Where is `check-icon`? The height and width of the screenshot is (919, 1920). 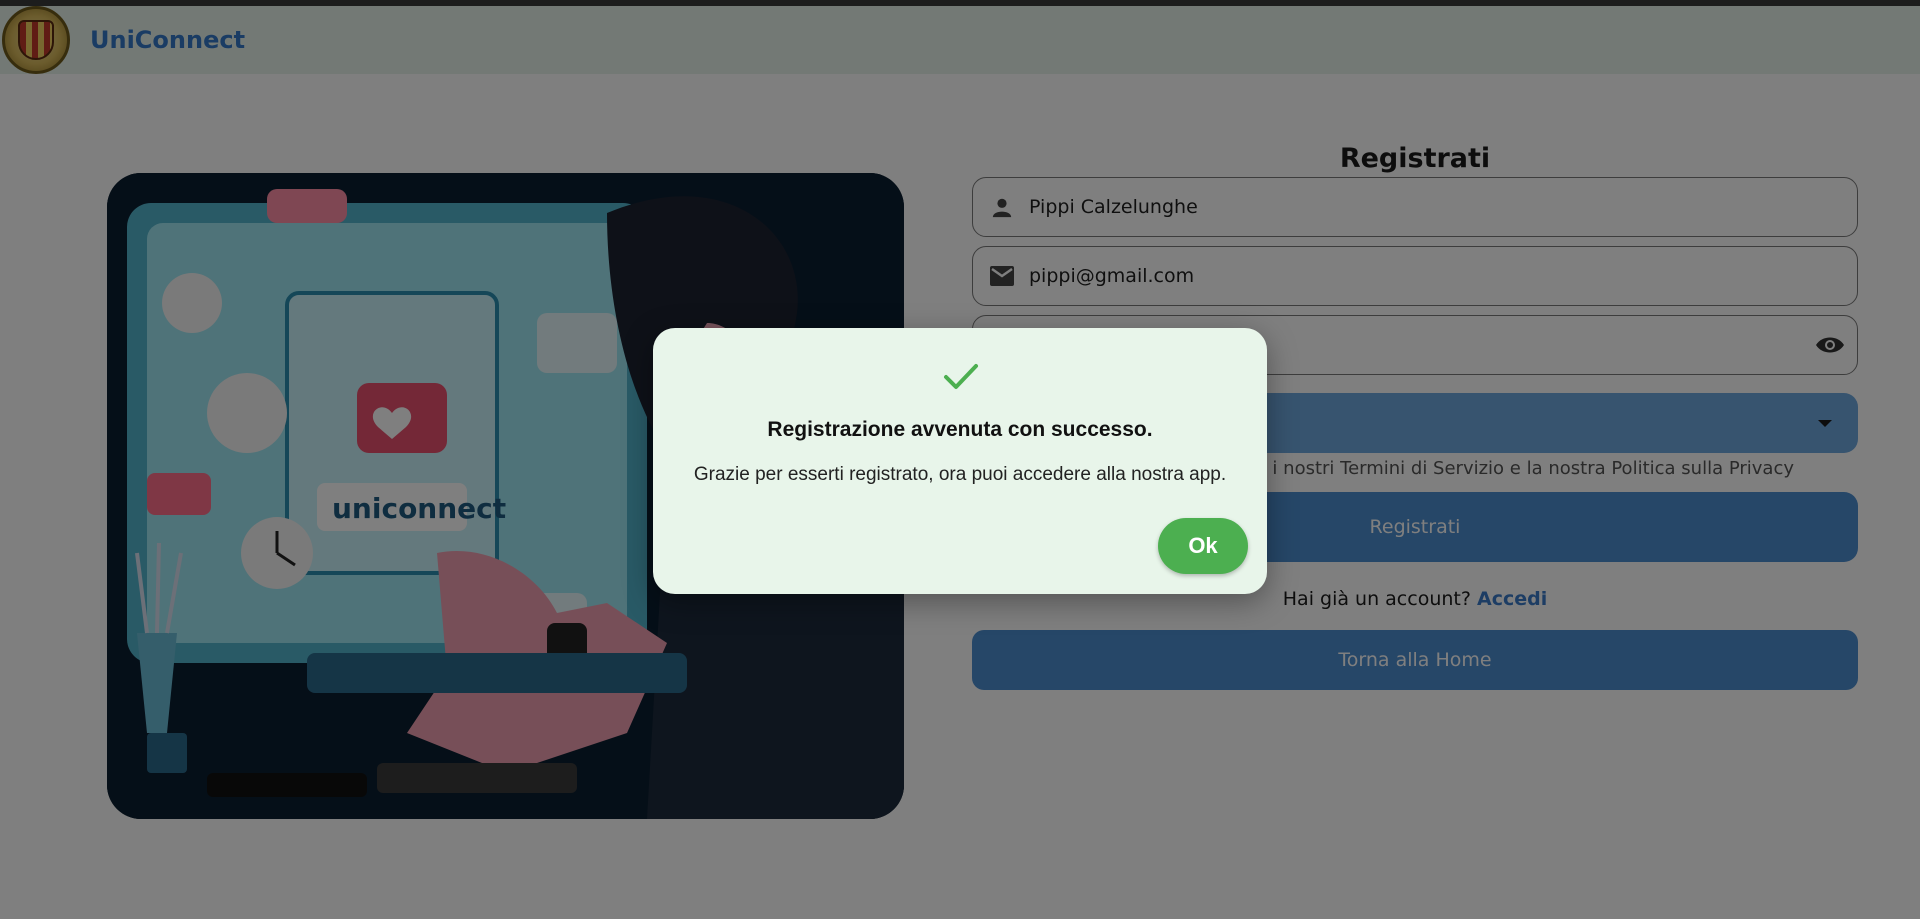 check-icon is located at coordinates (961, 376).